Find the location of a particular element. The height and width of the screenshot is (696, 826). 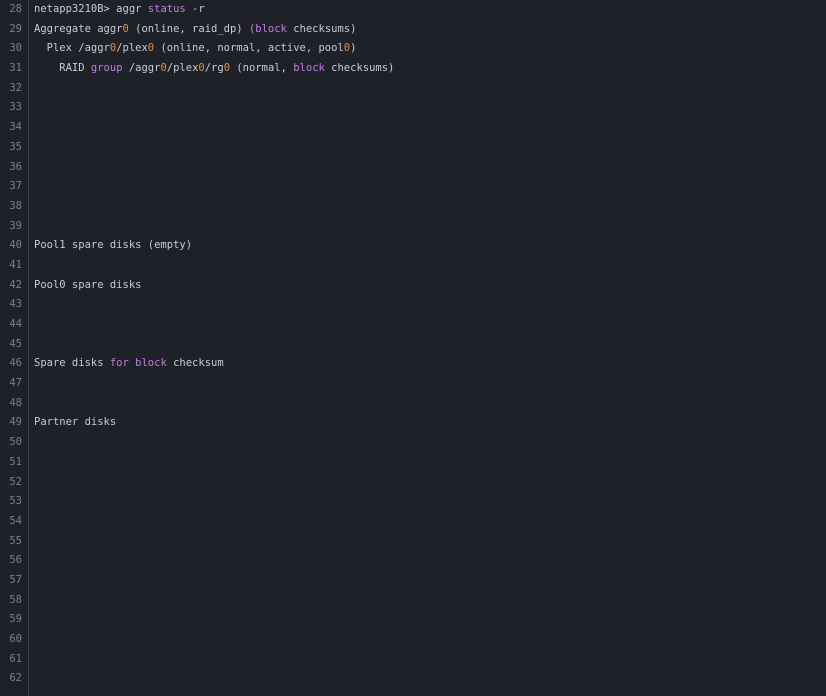

line-number: 28 is located at coordinates (15, 9).